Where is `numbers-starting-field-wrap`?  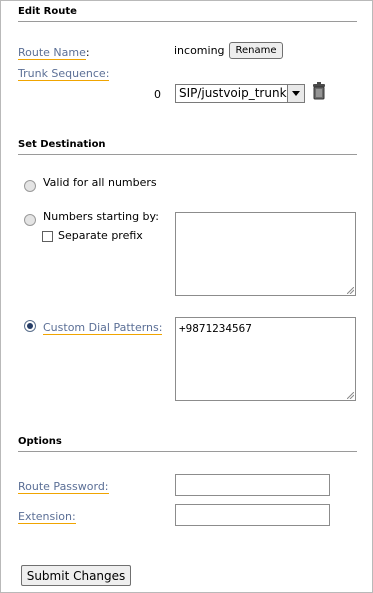
numbers-starting-field-wrap is located at coordinates (265, 254).